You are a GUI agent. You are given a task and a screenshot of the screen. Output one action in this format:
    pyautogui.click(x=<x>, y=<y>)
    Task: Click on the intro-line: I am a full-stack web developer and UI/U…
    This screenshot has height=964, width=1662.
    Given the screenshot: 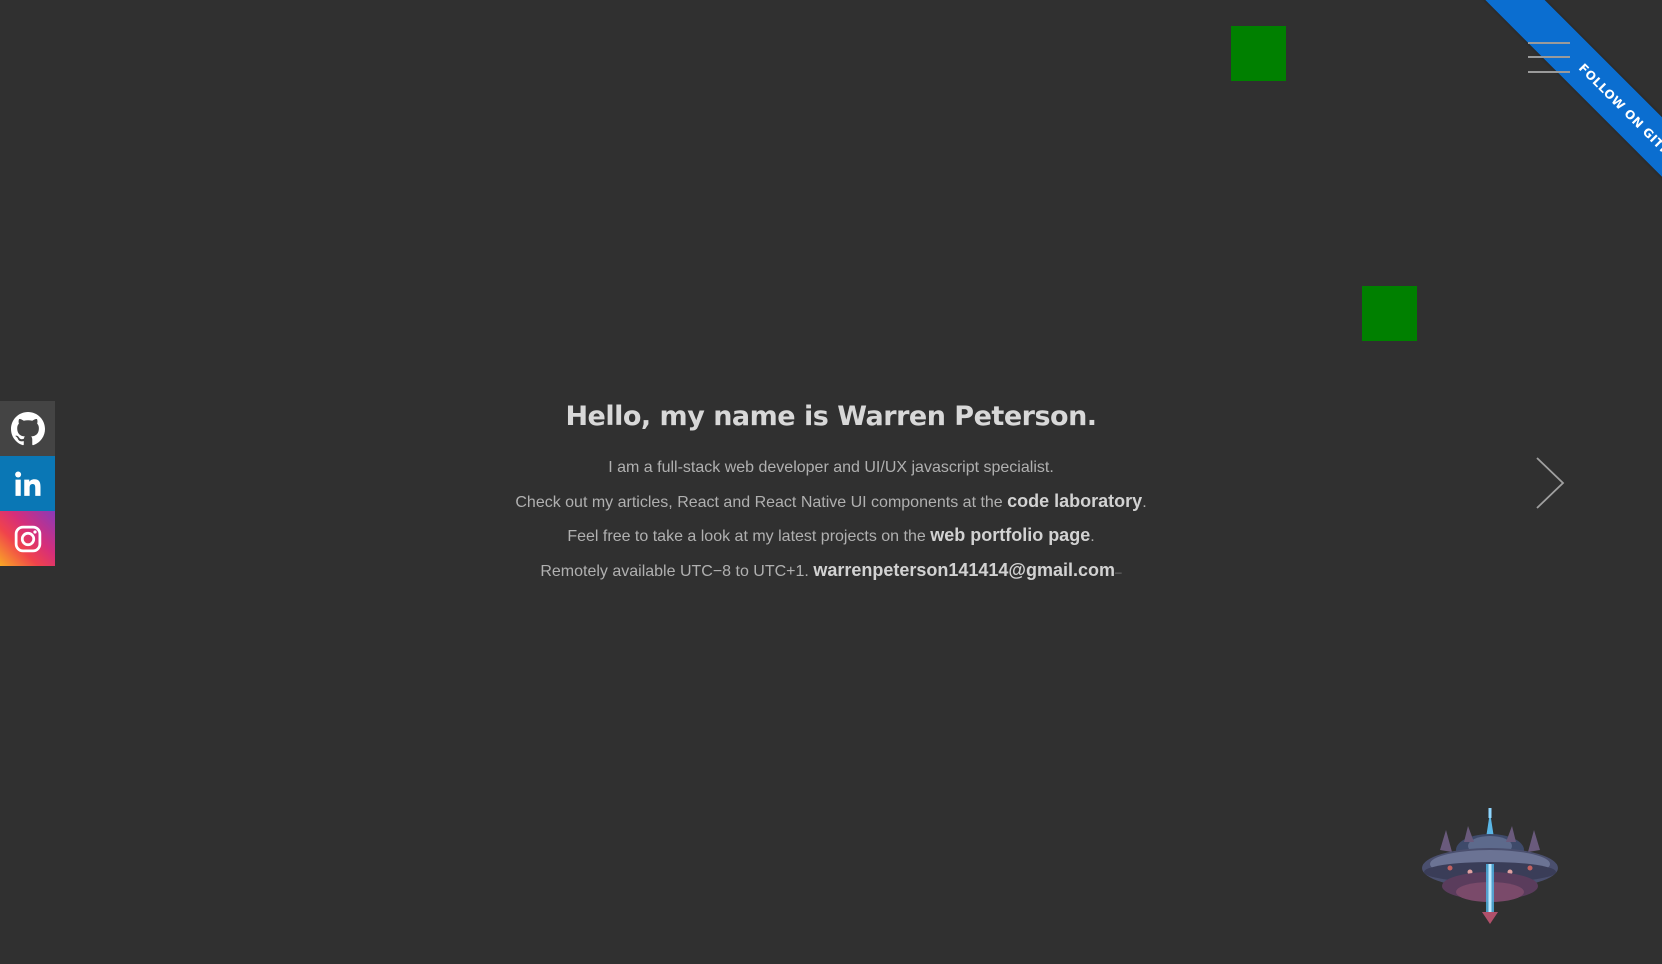 What is the action you would take?
    pyautogui.click(x=831, y=467)
    